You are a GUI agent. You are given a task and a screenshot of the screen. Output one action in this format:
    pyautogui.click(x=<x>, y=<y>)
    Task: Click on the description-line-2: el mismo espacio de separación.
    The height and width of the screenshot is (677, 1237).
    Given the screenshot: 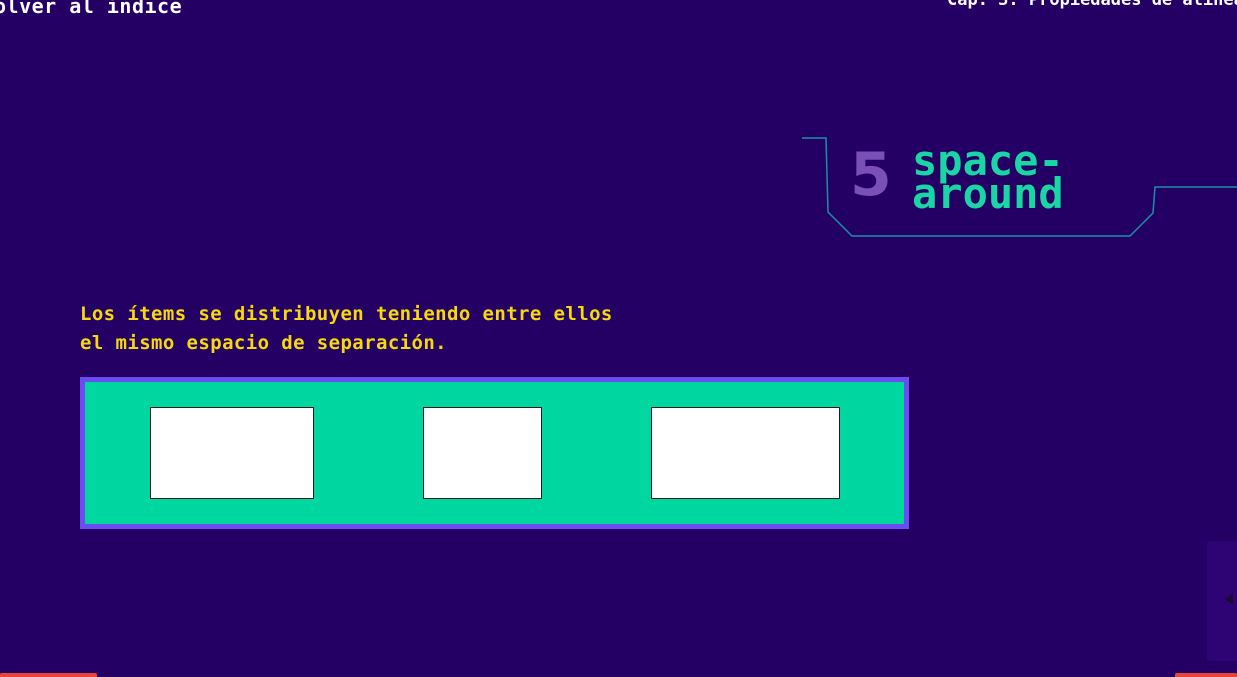 What is the action you would take?
    pyautogui.click(x=264, y=343)
    